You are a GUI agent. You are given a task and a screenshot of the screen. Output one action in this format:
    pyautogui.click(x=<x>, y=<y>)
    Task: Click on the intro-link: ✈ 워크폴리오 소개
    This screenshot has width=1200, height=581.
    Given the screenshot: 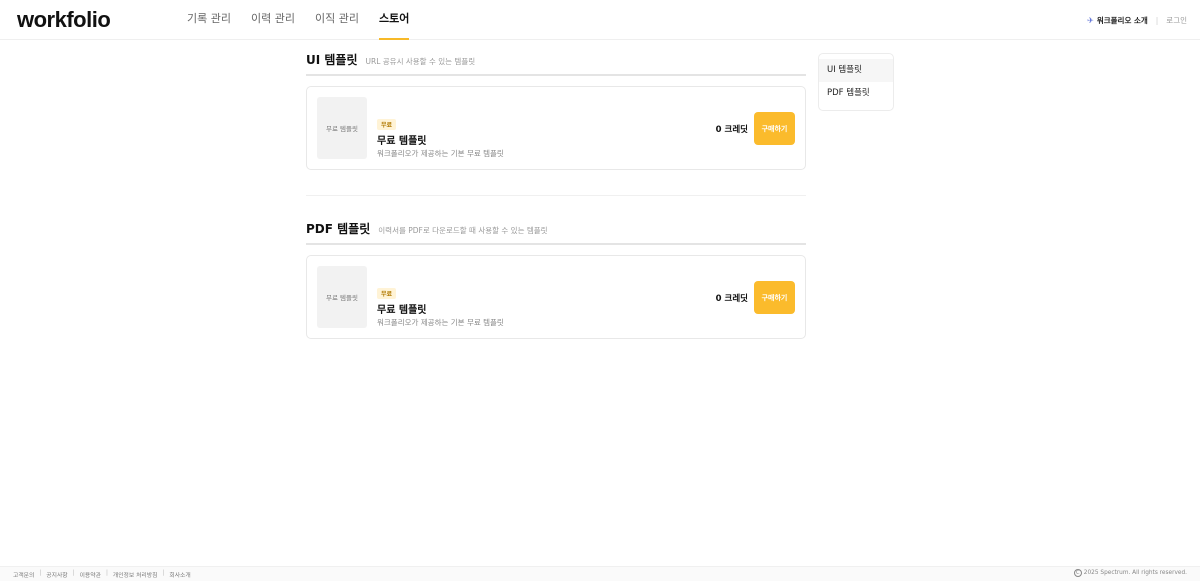 What is the action you would take?
    pyautogui.click(x=1117, y=20)
    